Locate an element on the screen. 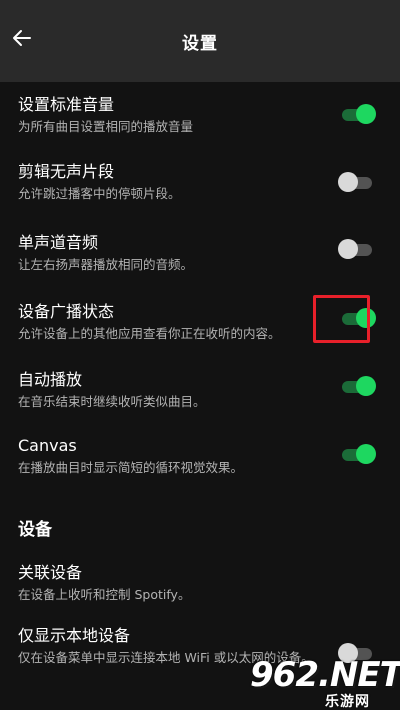 This screenshot has height=710, width=400. section-header-devices: 设备 is located at coordinates (35, 530).